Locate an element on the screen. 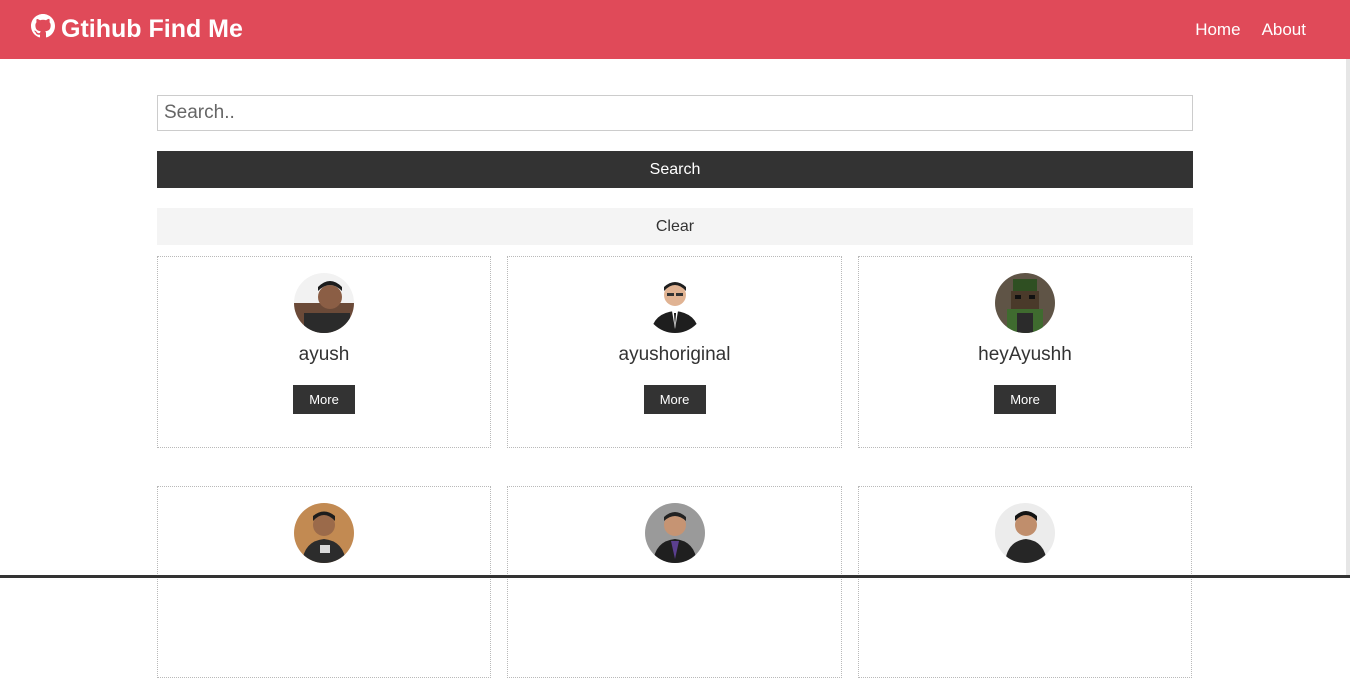 This screenshot has height=678, width=1350. search-button: Search is located at coordinates (675, 169).